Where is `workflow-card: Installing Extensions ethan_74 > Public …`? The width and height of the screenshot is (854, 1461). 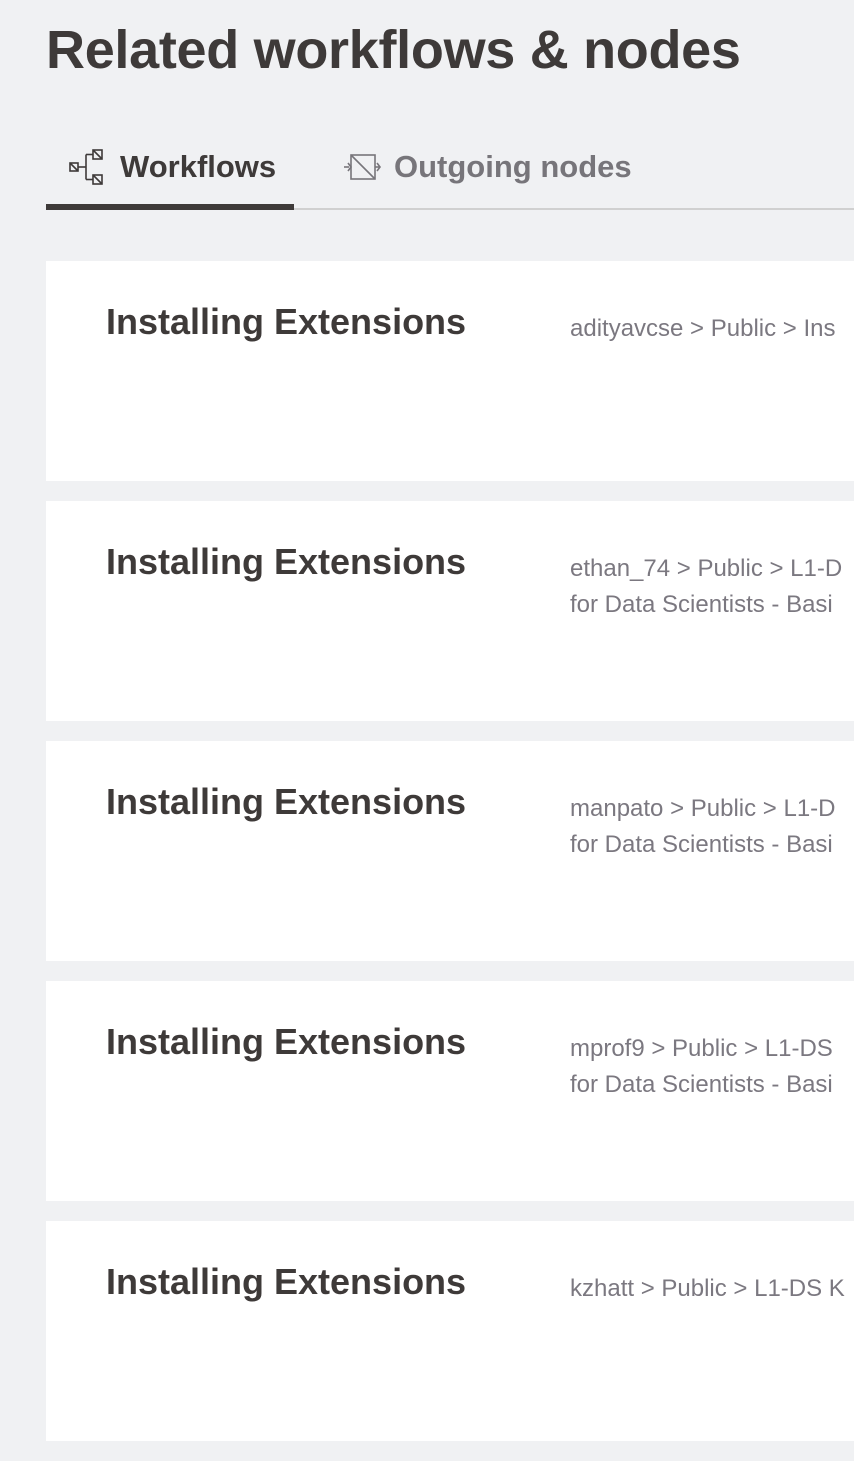
workflow-card: Installing Extensions ethan_74 > Public … is located at coordinates (450, 611).